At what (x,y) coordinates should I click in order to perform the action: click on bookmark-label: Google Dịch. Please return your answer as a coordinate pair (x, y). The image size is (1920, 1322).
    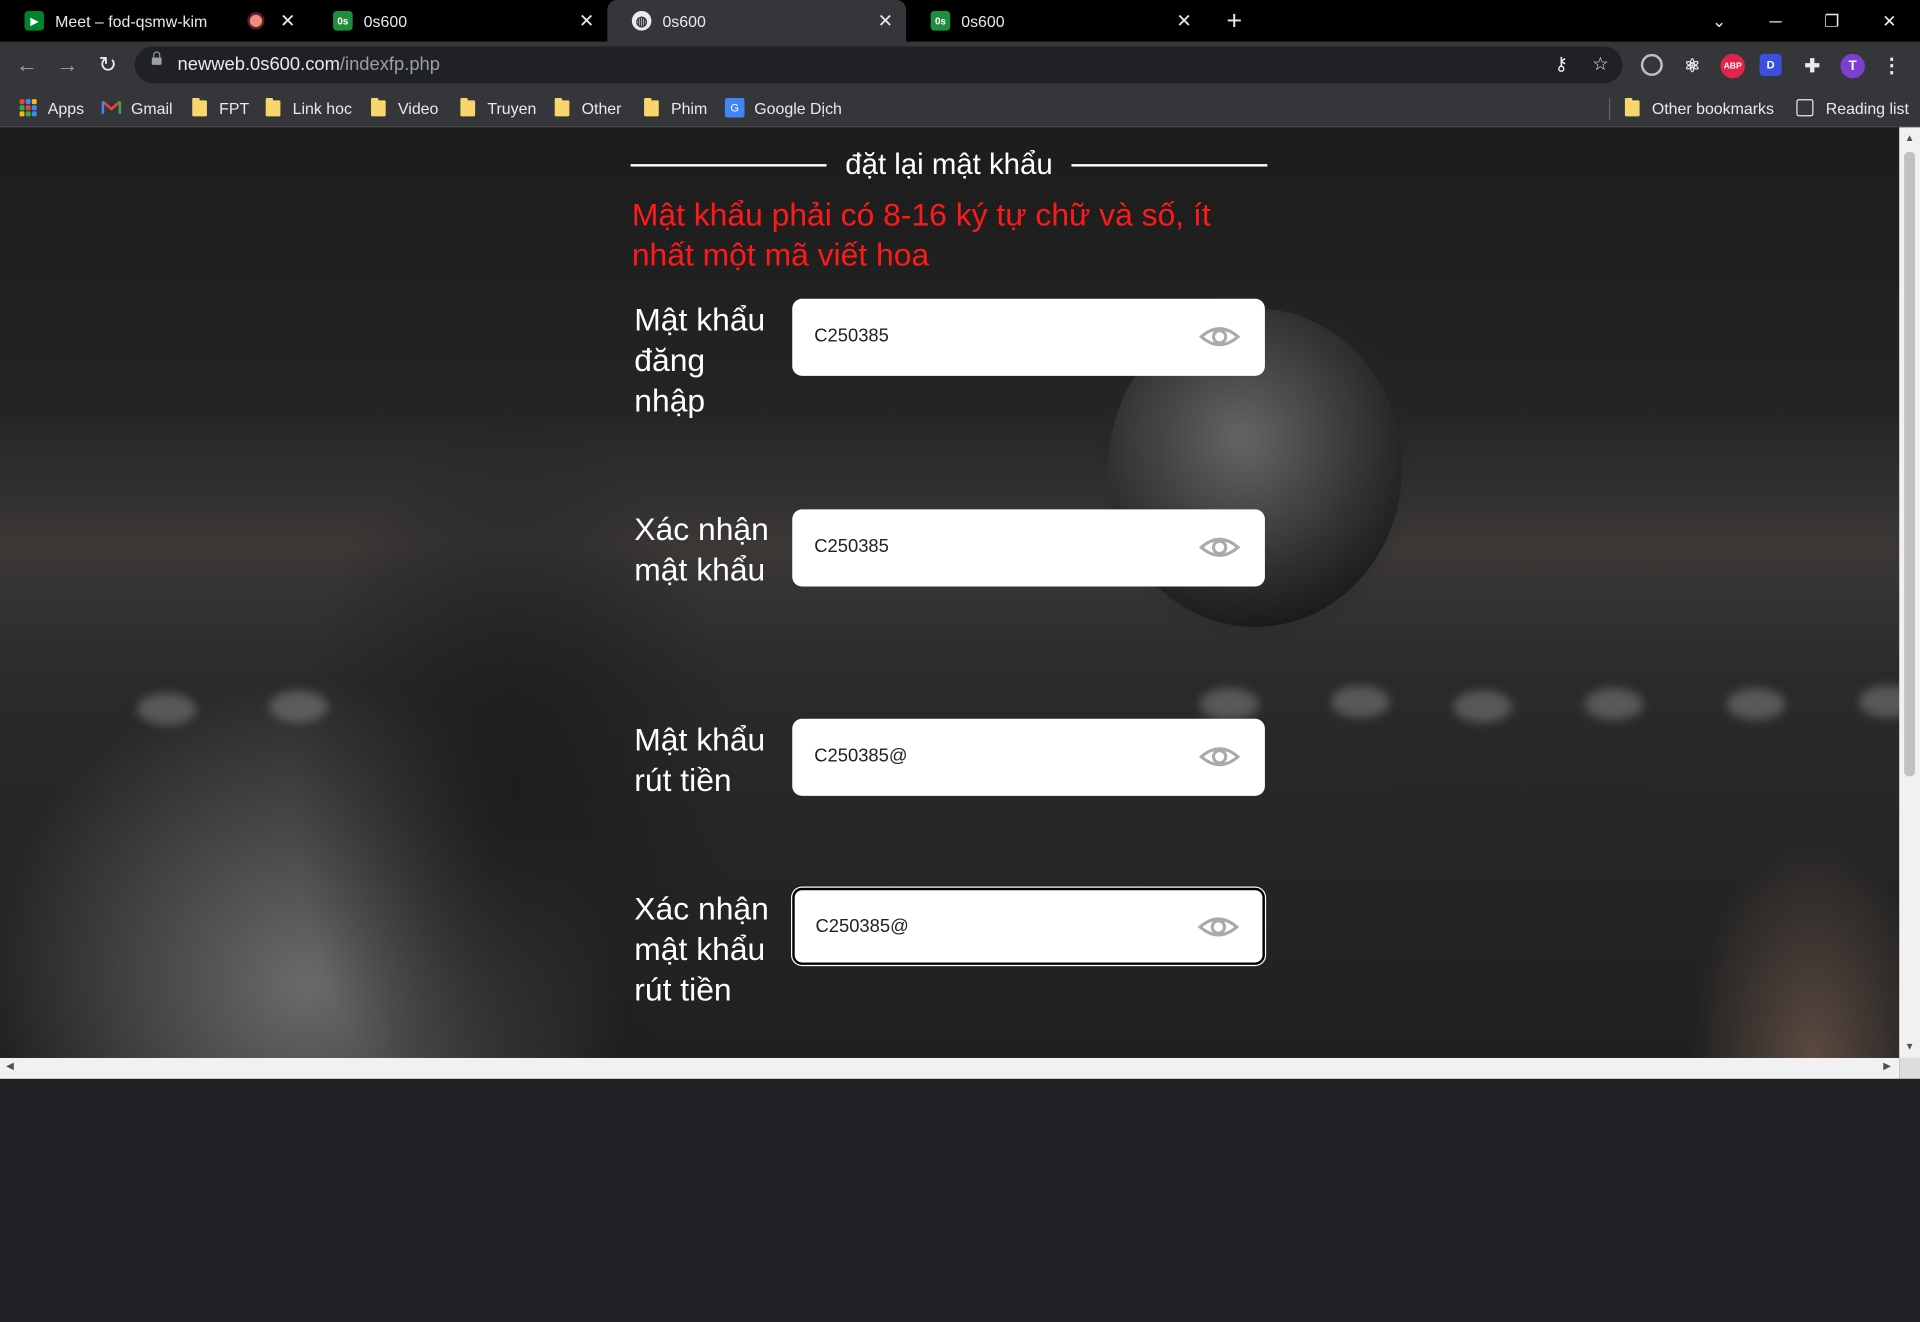
    Looking at the image, I should click on (798, 107).